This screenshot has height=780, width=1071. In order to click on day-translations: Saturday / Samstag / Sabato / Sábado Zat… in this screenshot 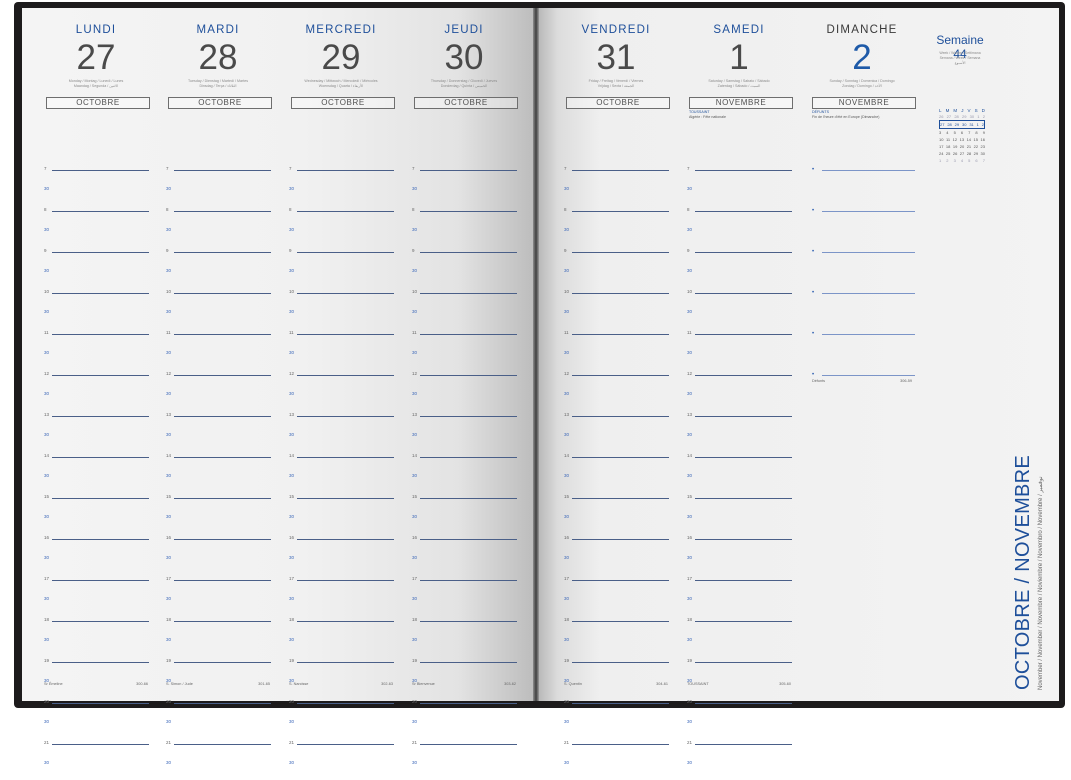, I will do `click(739, 83)`.